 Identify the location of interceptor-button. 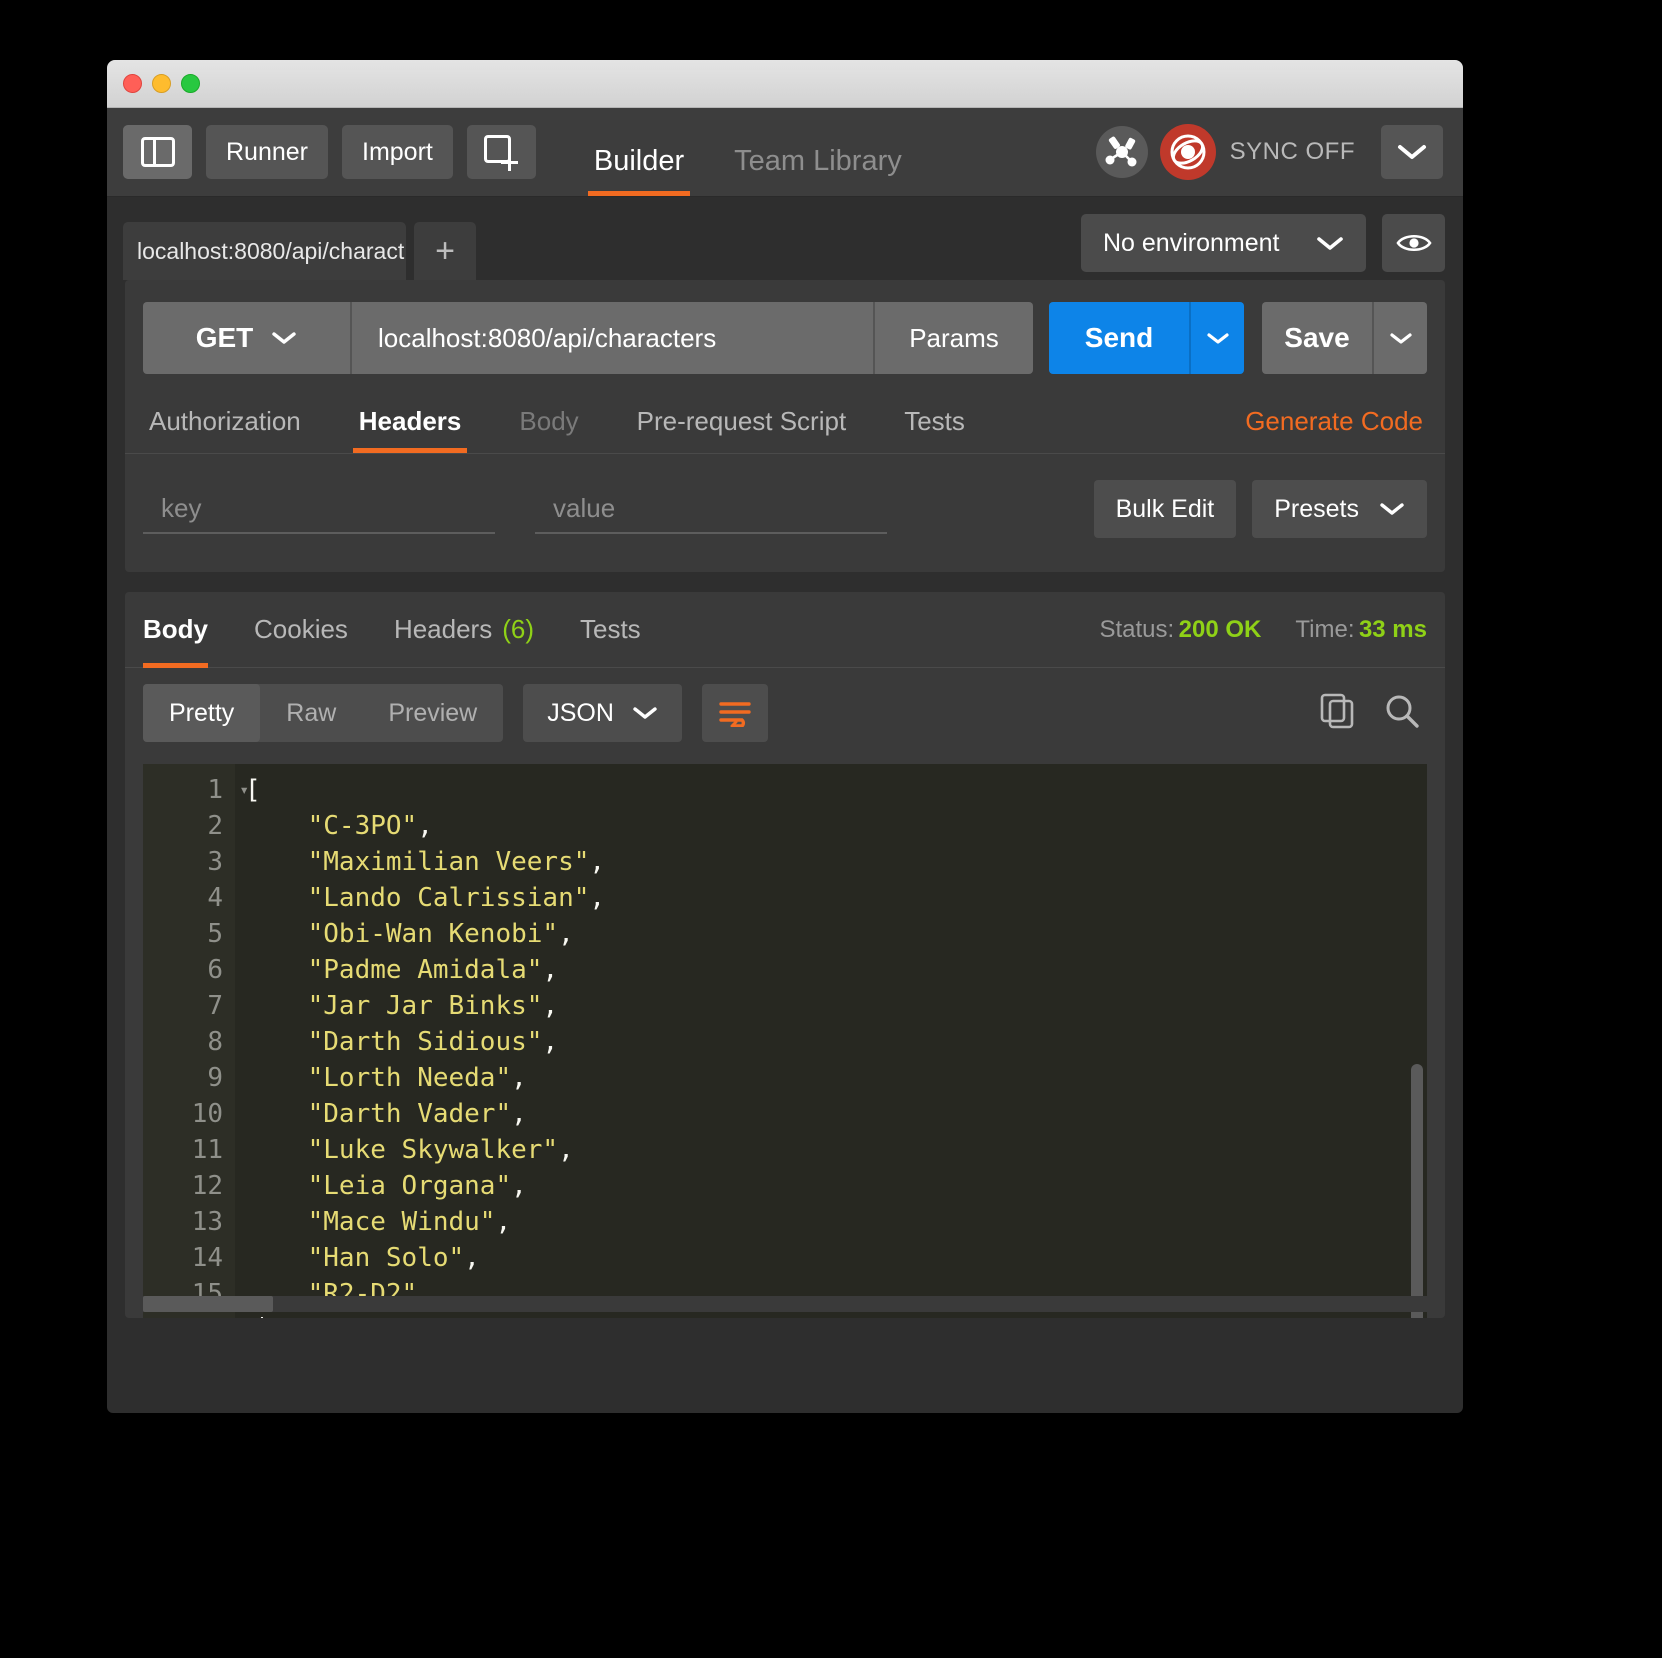
(1121, 152).